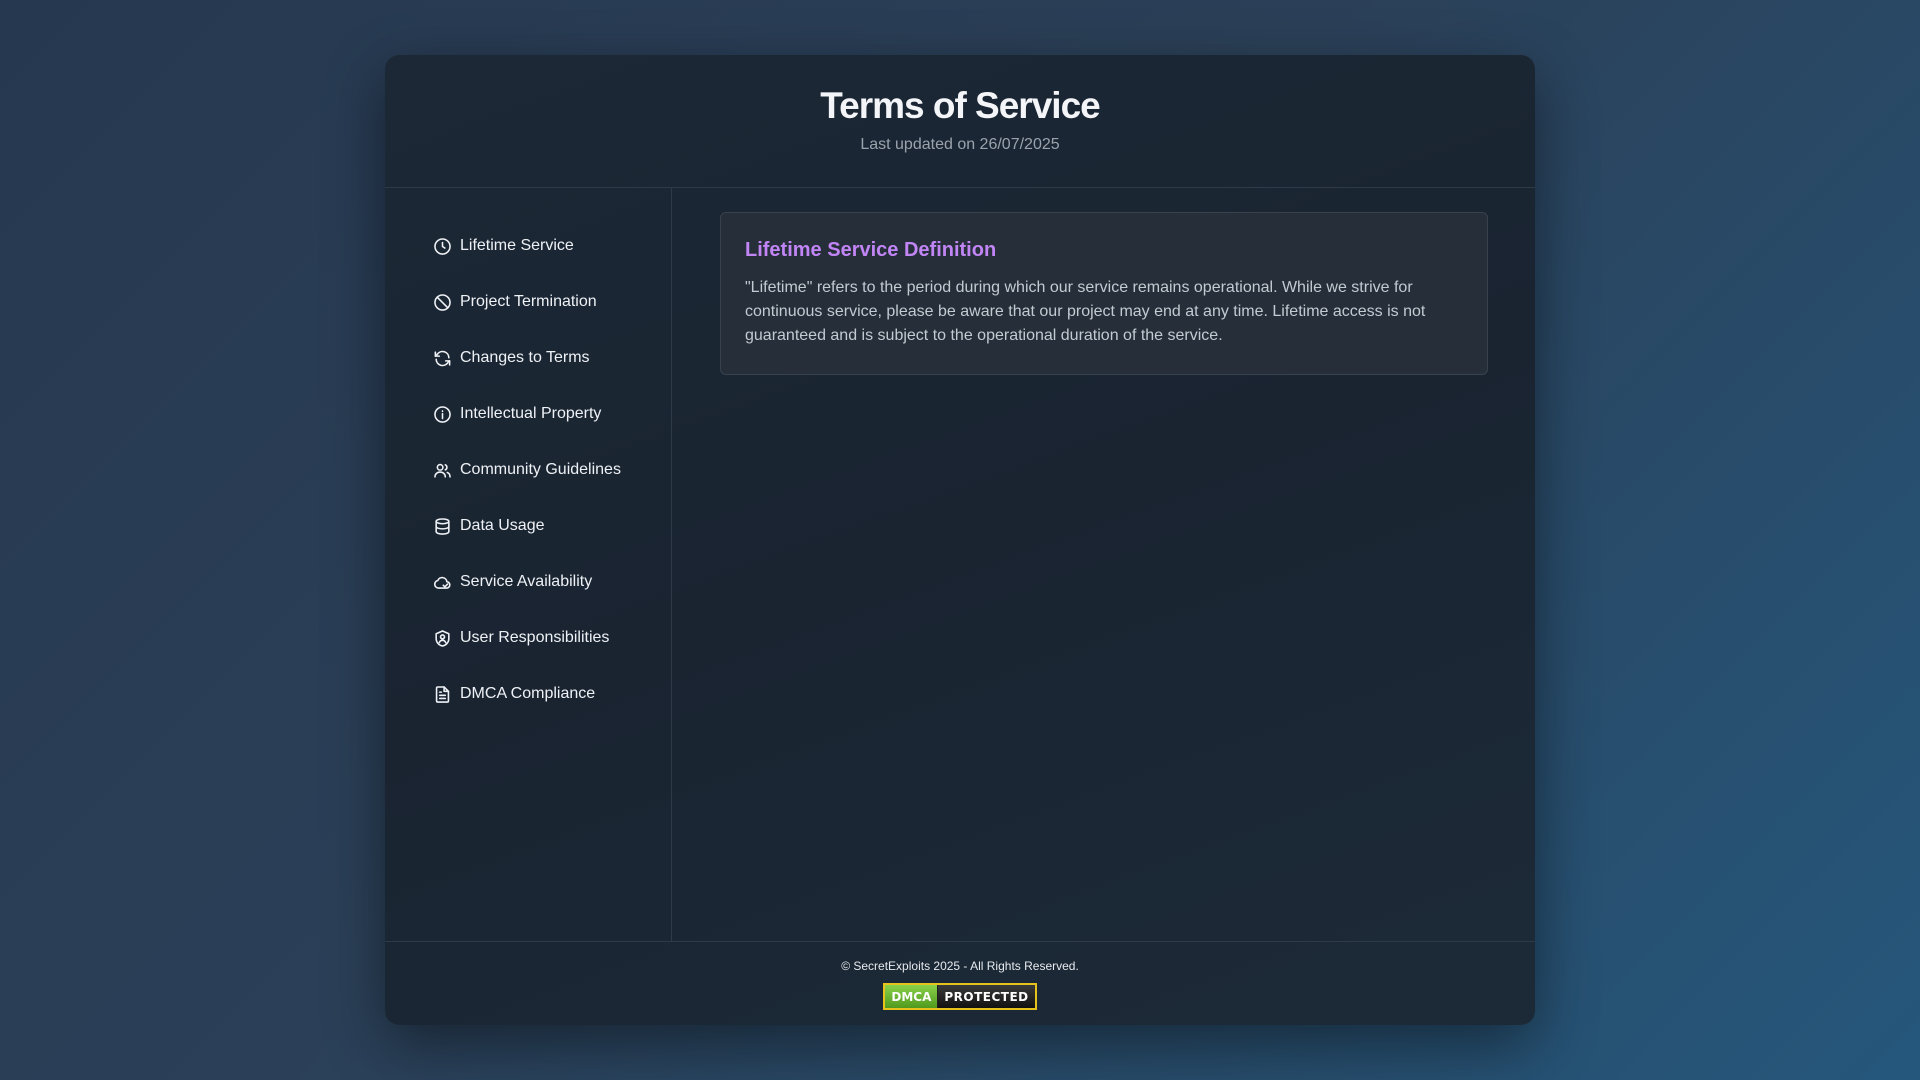  I want to click on clock-icon, so click(442, 246).